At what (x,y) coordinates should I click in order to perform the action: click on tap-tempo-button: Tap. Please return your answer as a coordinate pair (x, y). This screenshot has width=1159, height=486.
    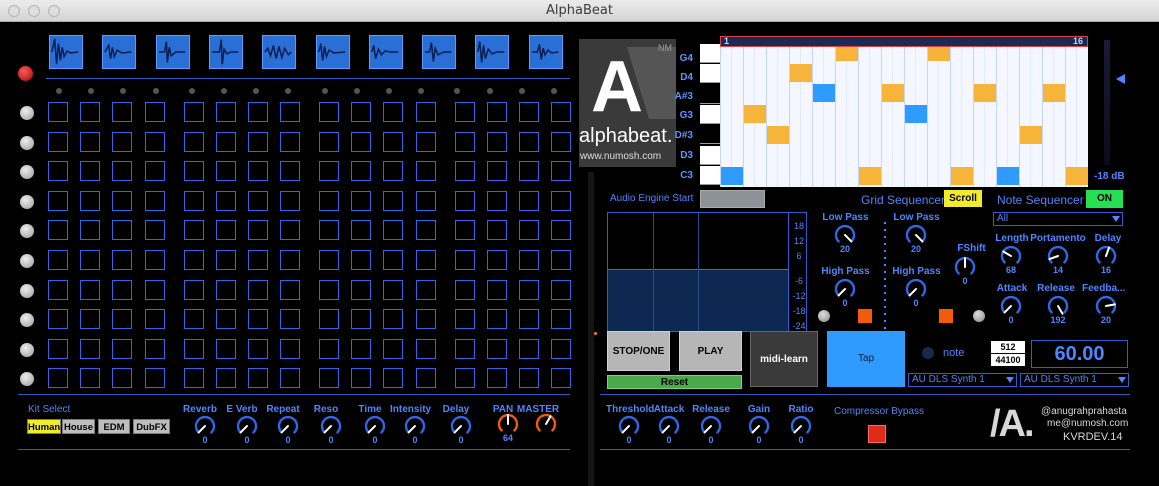
    Looking at the image, I should click on (866, 359).